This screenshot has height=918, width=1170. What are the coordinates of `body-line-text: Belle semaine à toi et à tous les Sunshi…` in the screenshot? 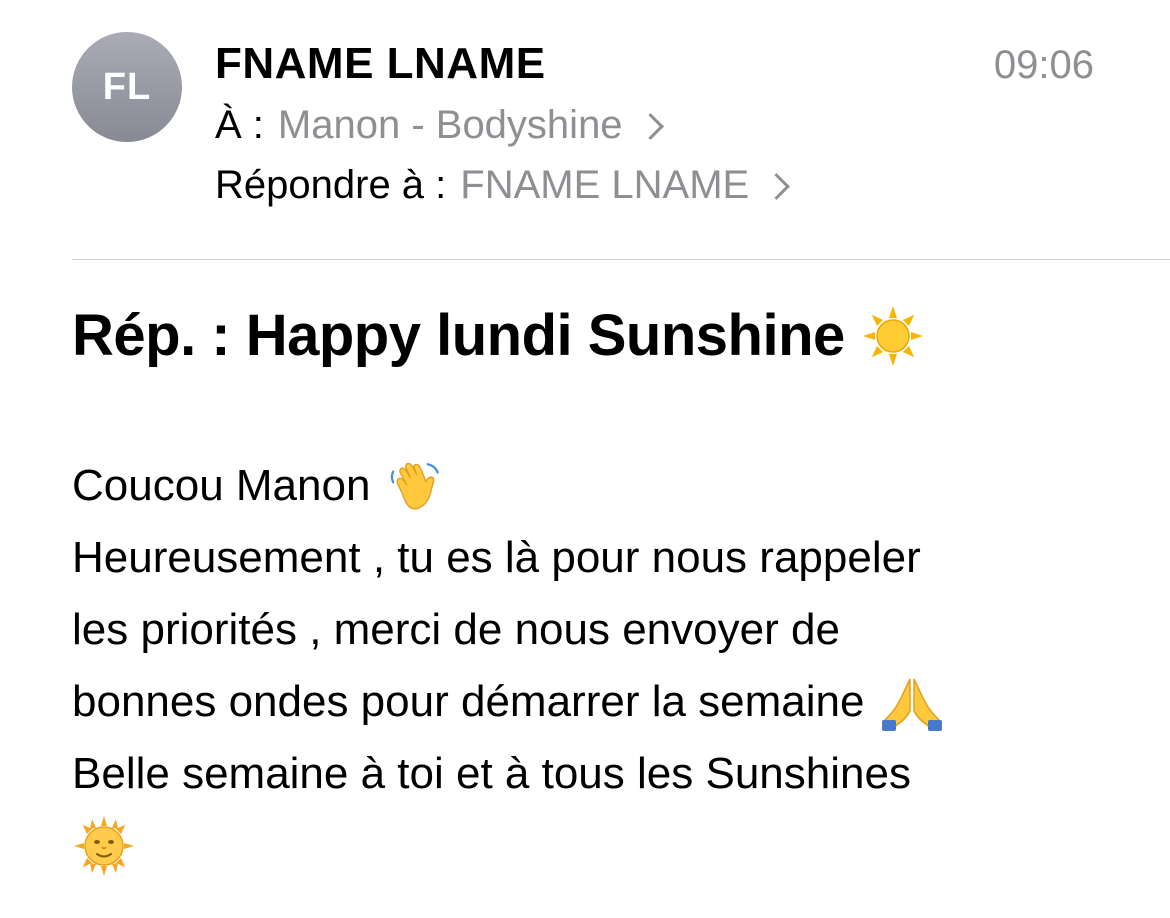 It's located at (491, 773).